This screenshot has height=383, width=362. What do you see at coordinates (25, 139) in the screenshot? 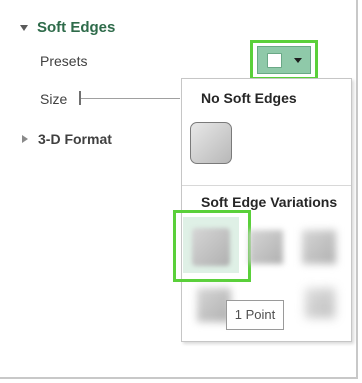
I see `chevron-right-icon` at bounding box center [25, 139].